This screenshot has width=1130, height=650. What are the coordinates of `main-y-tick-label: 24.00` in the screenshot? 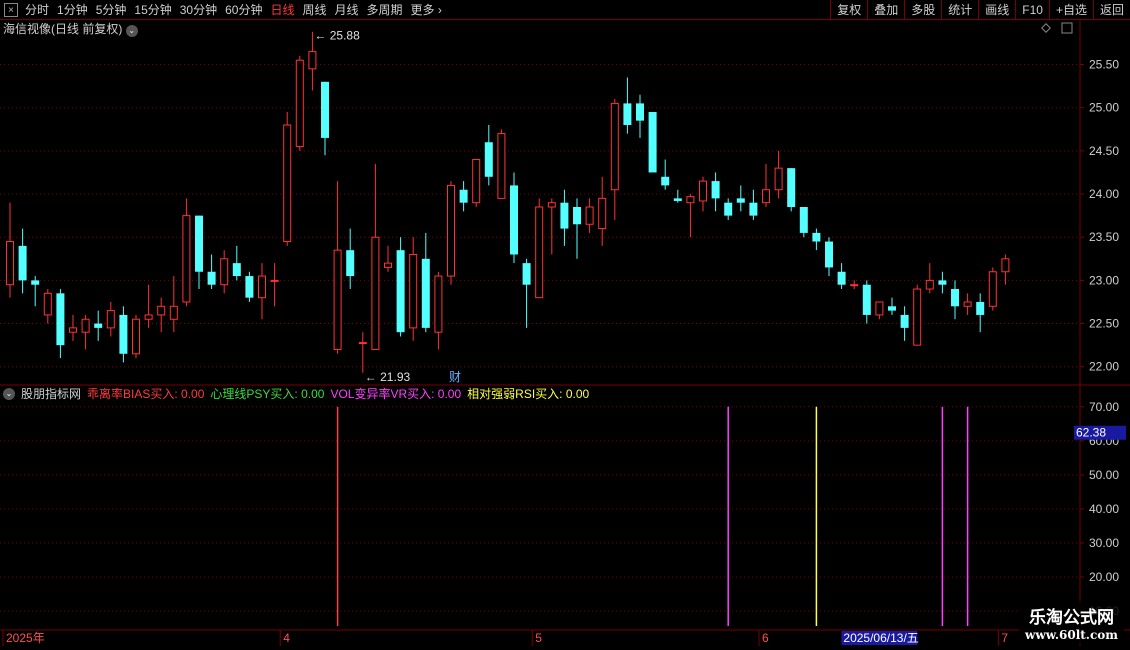 It's located at (1104, 194).